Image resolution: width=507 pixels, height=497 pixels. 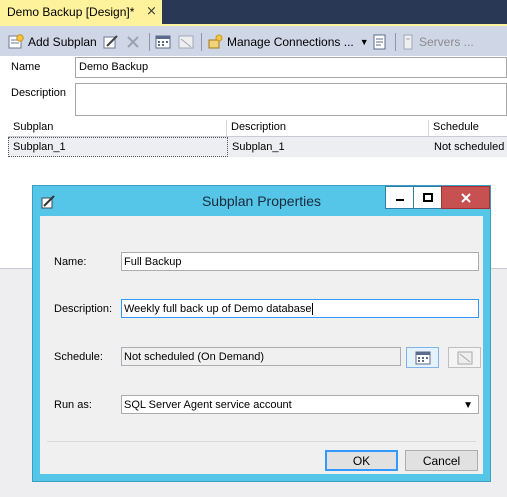 I want to click on text-caret, so click(x=312, y=309).